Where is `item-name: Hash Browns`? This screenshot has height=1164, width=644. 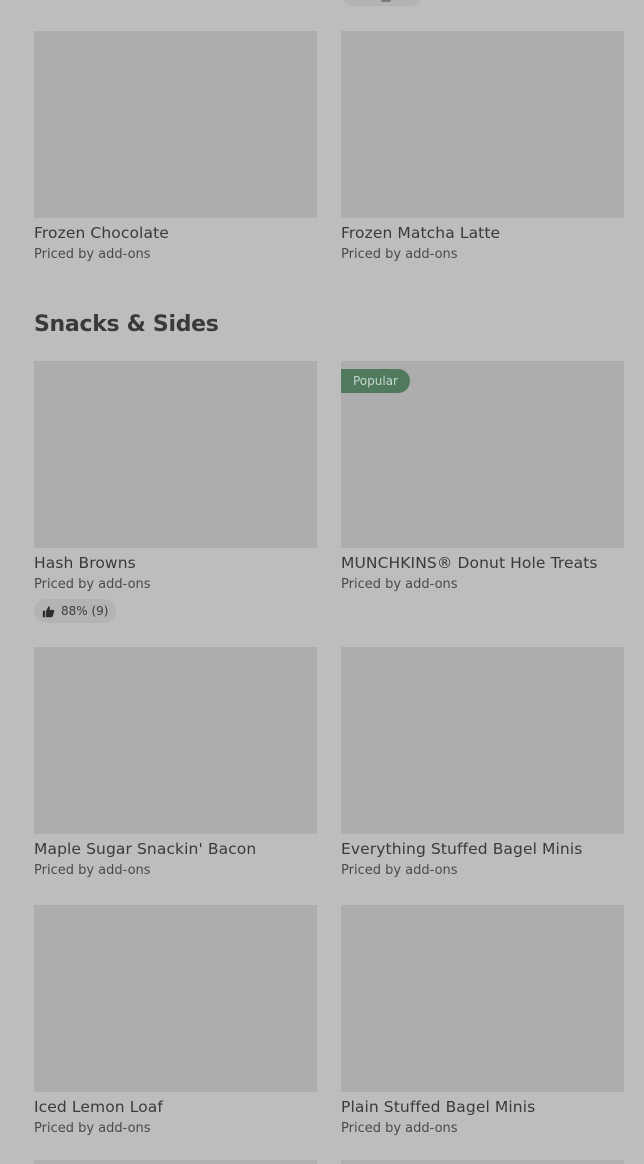
item-name: Hash Browns is located at coordinates (85, 563).